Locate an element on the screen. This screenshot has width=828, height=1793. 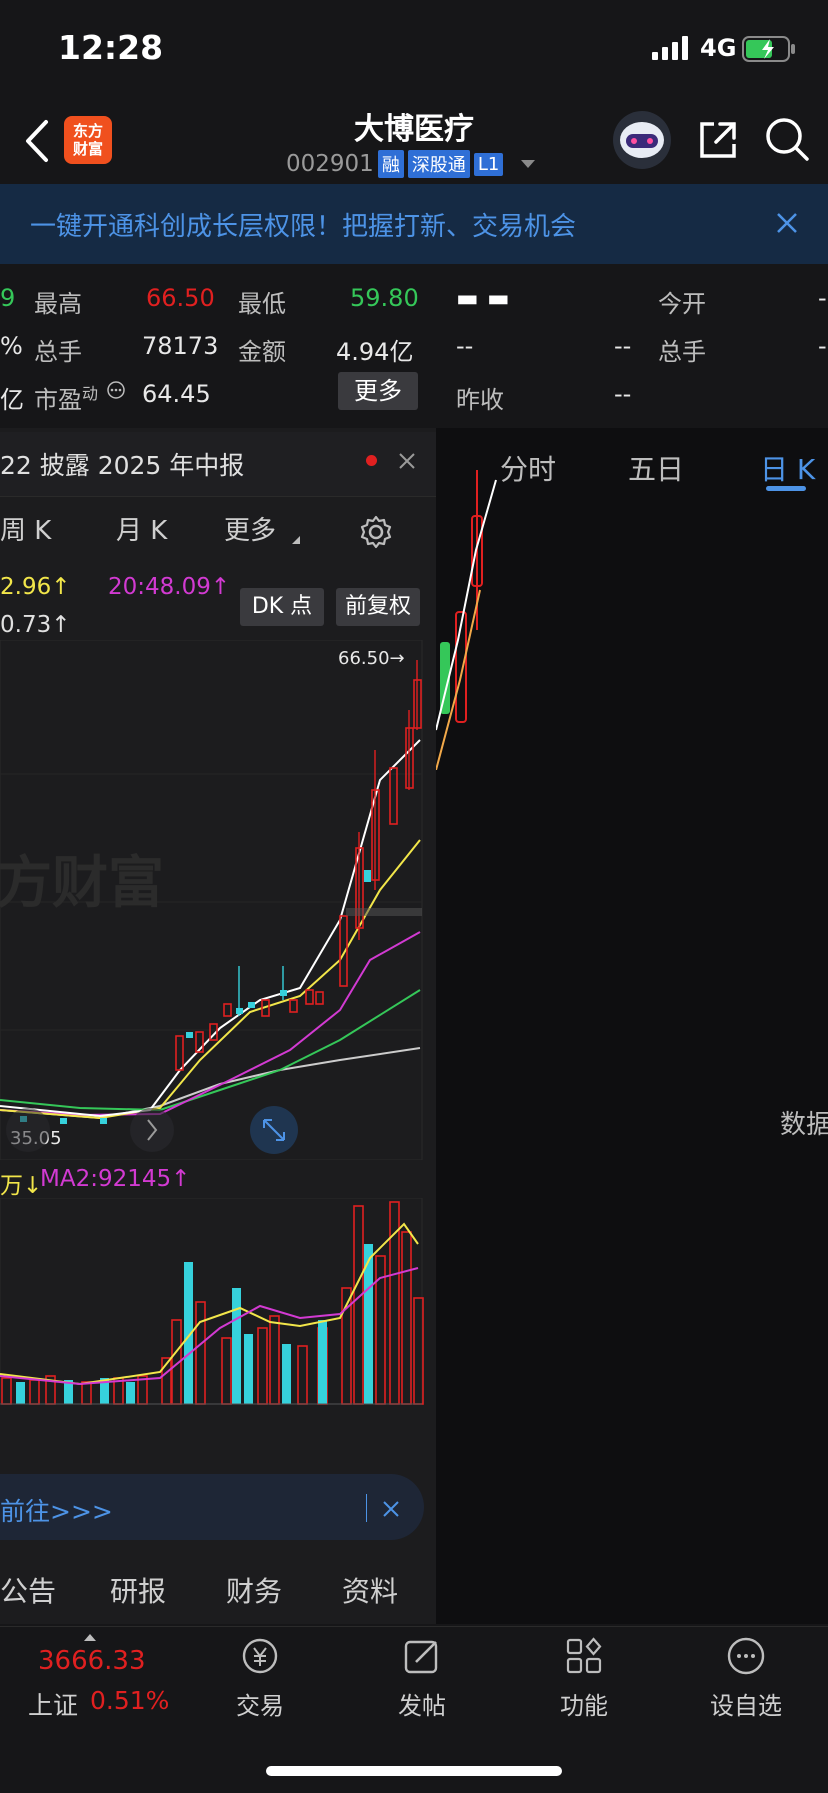
index-change: 0.51% is located at coordinates (129, 1700).